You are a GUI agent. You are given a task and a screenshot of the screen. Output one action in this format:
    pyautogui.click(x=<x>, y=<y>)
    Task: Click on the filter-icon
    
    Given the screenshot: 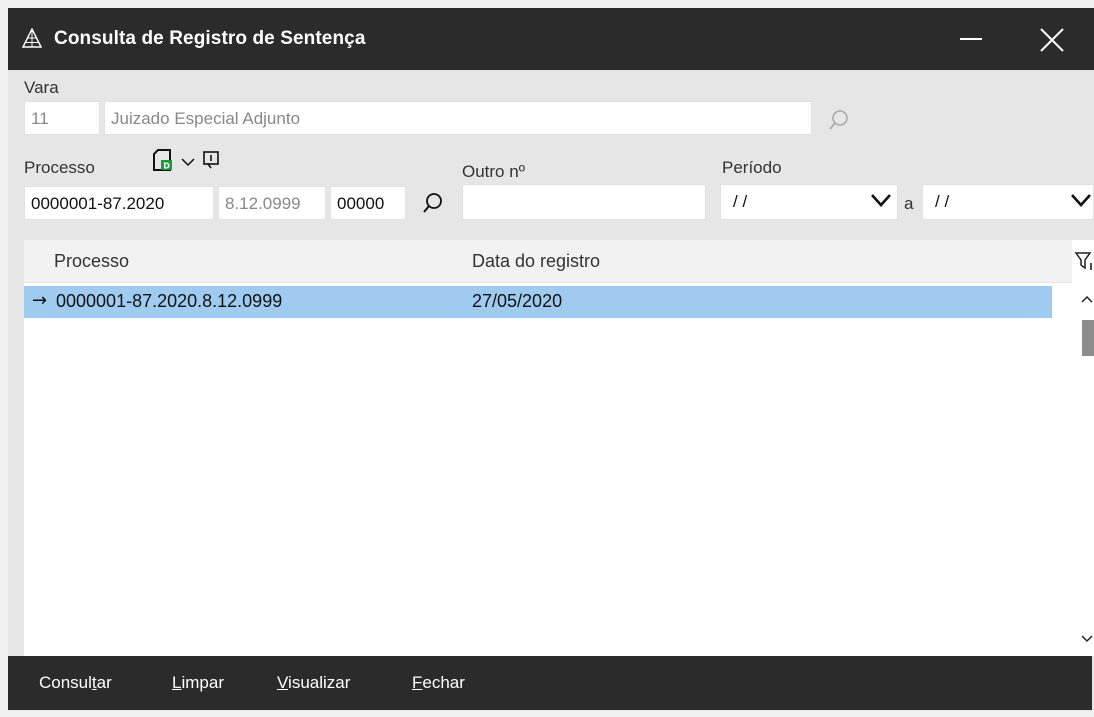 What is the action you would take?
    pyautogui.click(x=1084, y=261)
    